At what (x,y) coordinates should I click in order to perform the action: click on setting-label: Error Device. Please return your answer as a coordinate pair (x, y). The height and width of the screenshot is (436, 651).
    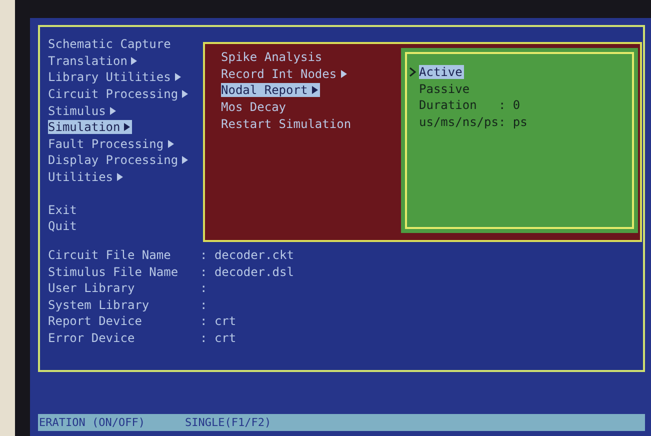
    Looking at the image, I should click on (92, 338).